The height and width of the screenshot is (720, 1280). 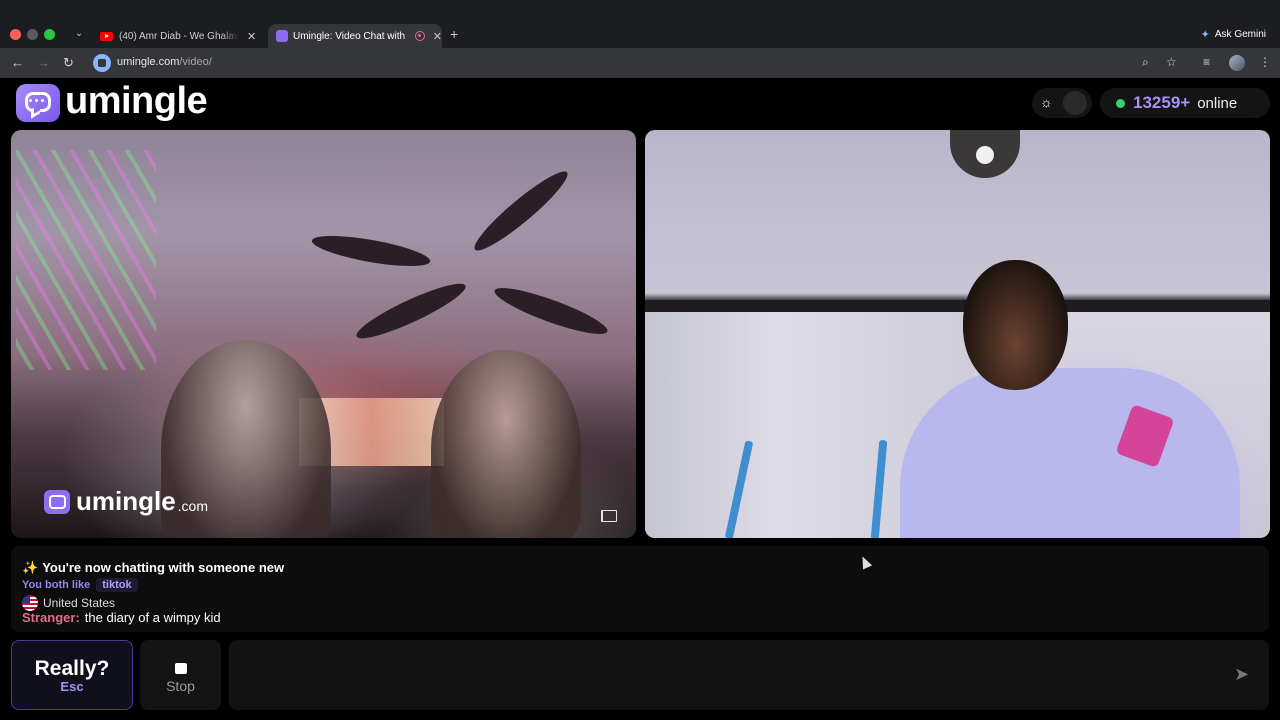 I want to click on message-sender: Stranger:, so click(x=51, y=617).